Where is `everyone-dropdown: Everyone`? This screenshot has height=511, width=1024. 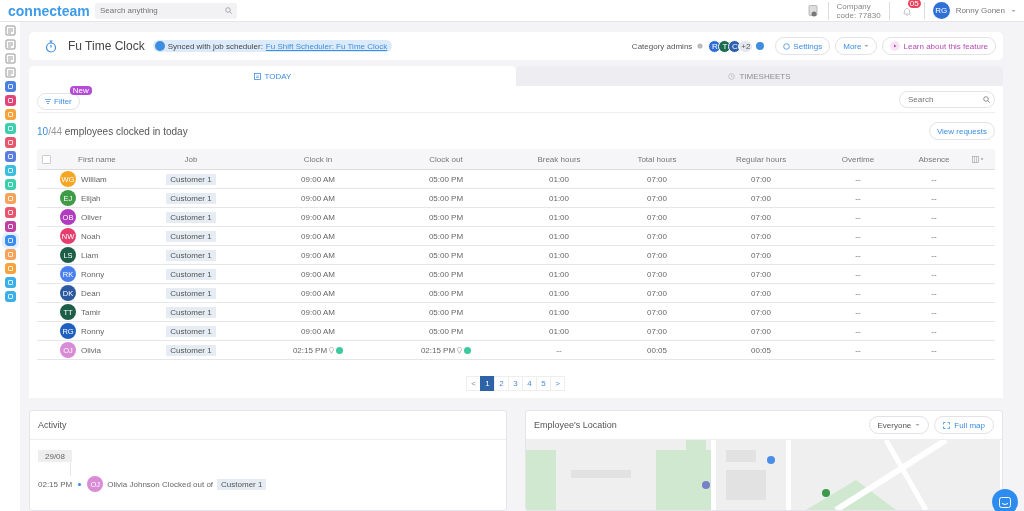 everyone-dropdown: Everyone is located at coordinates (899, 425).